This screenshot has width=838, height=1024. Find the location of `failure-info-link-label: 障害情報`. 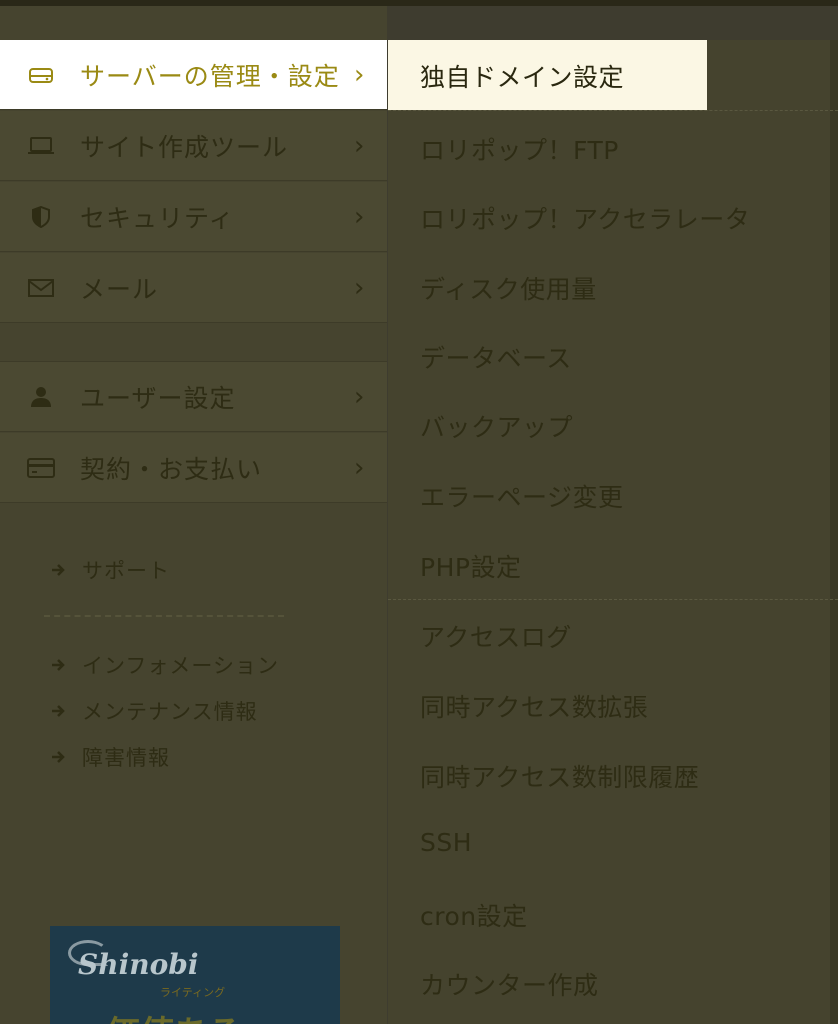

failure-info-link-label: 障害情報 is located at coordinates (126, 758).